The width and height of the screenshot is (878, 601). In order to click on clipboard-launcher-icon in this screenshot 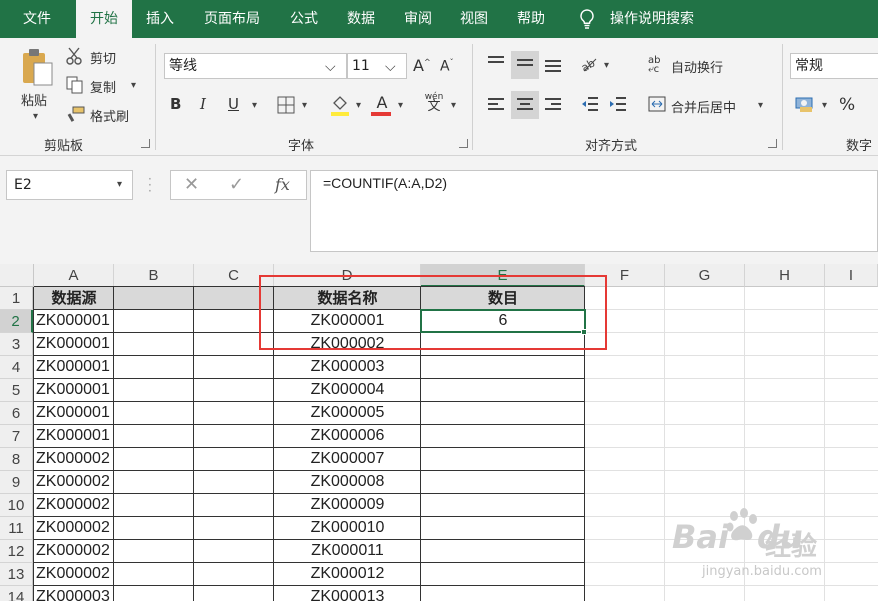, I will do `click(145, 143)`.